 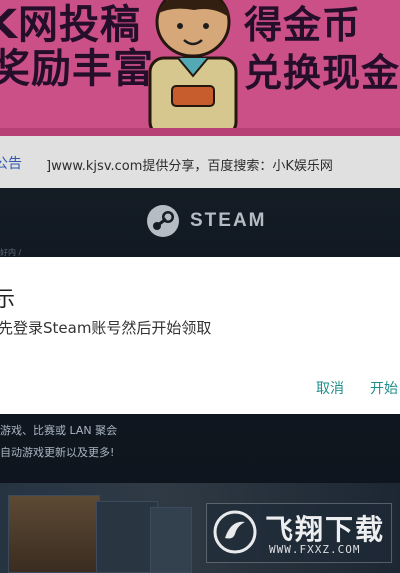 I want to click on start-button: 开始, so click(x=384, y=388).